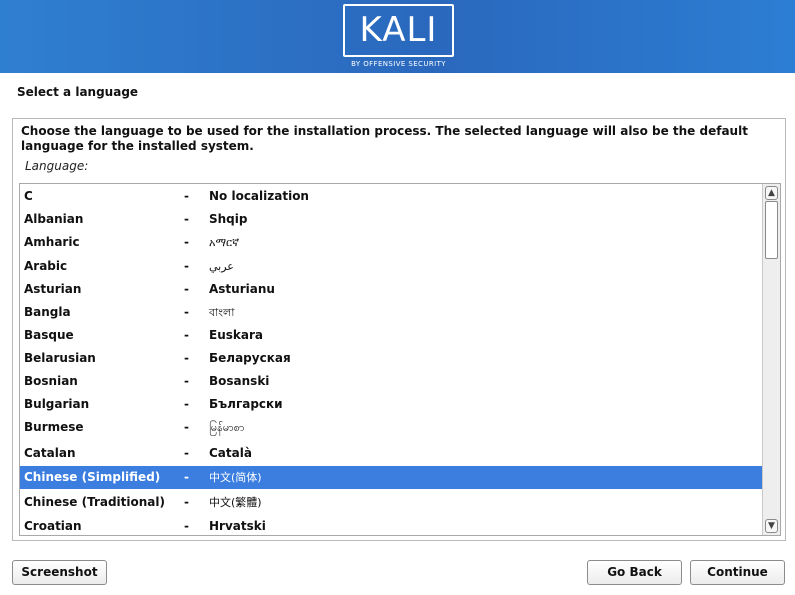 The image size is (795, 595). What do you see at coordinates (235, 502) in the screenshot?
I see `language-native-name: 中文(繁體)` at bounding box center [235, 502].